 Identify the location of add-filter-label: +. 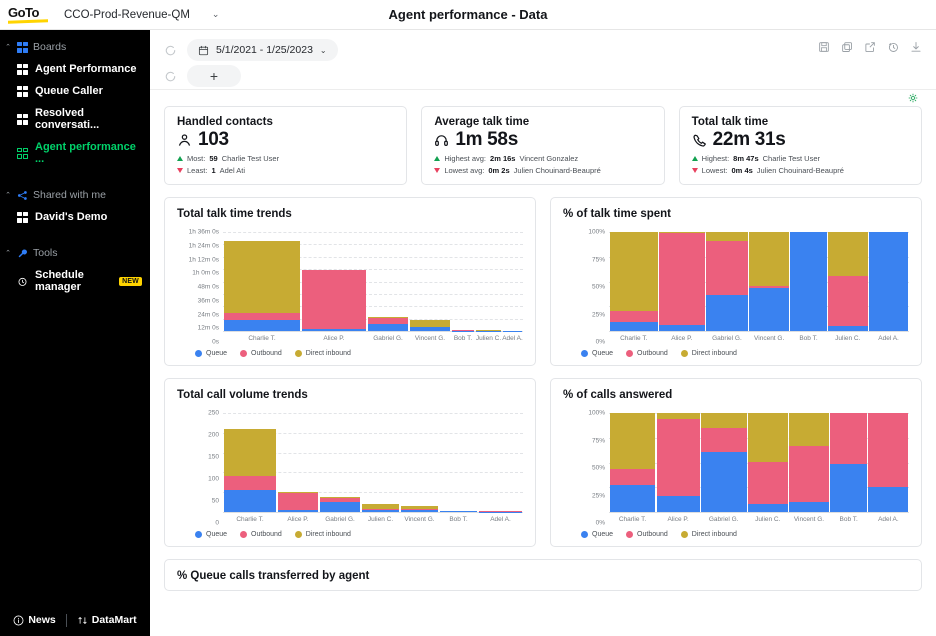
(214, 76).